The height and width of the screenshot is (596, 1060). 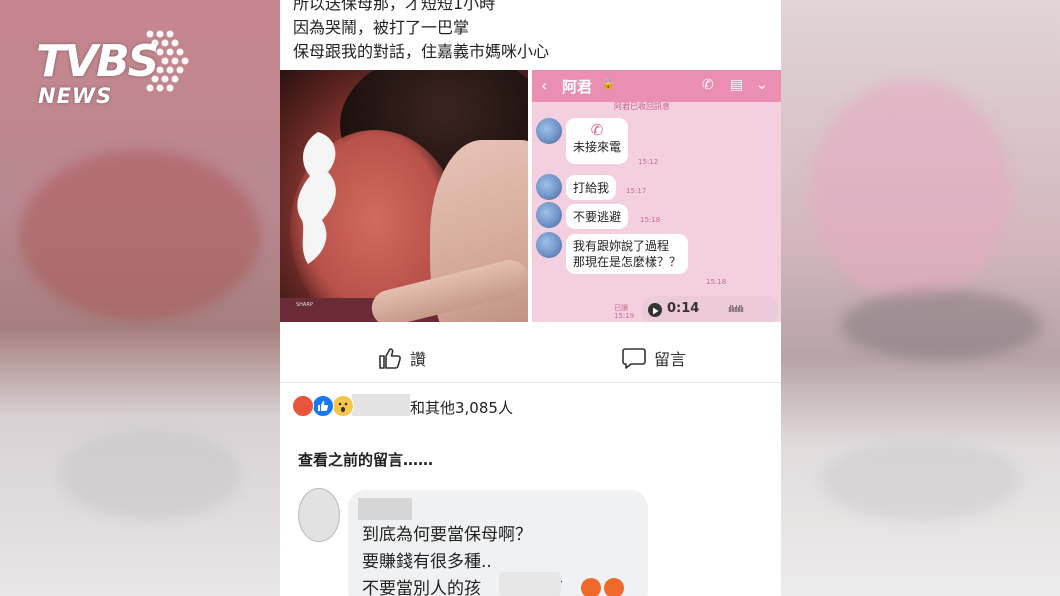 I want to click on voice-read-receipt: 已讀 15:19, so click(x=624, y=312).